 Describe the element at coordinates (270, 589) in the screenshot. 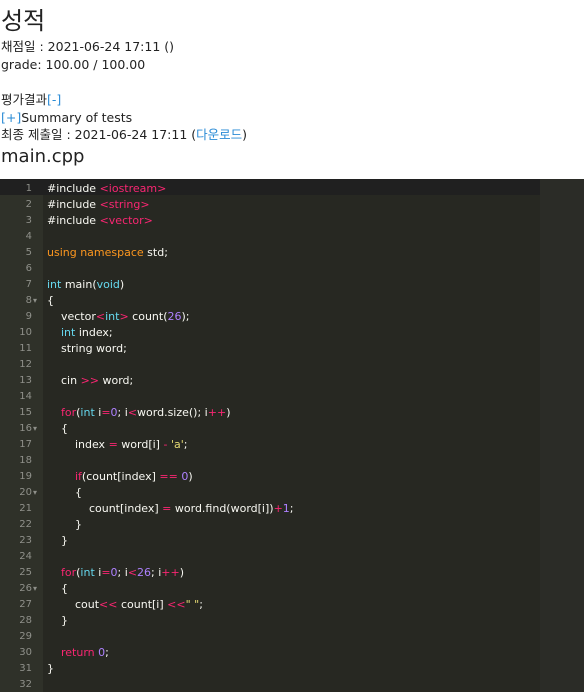

I see `code-line: 26 ▾ {` at that location.